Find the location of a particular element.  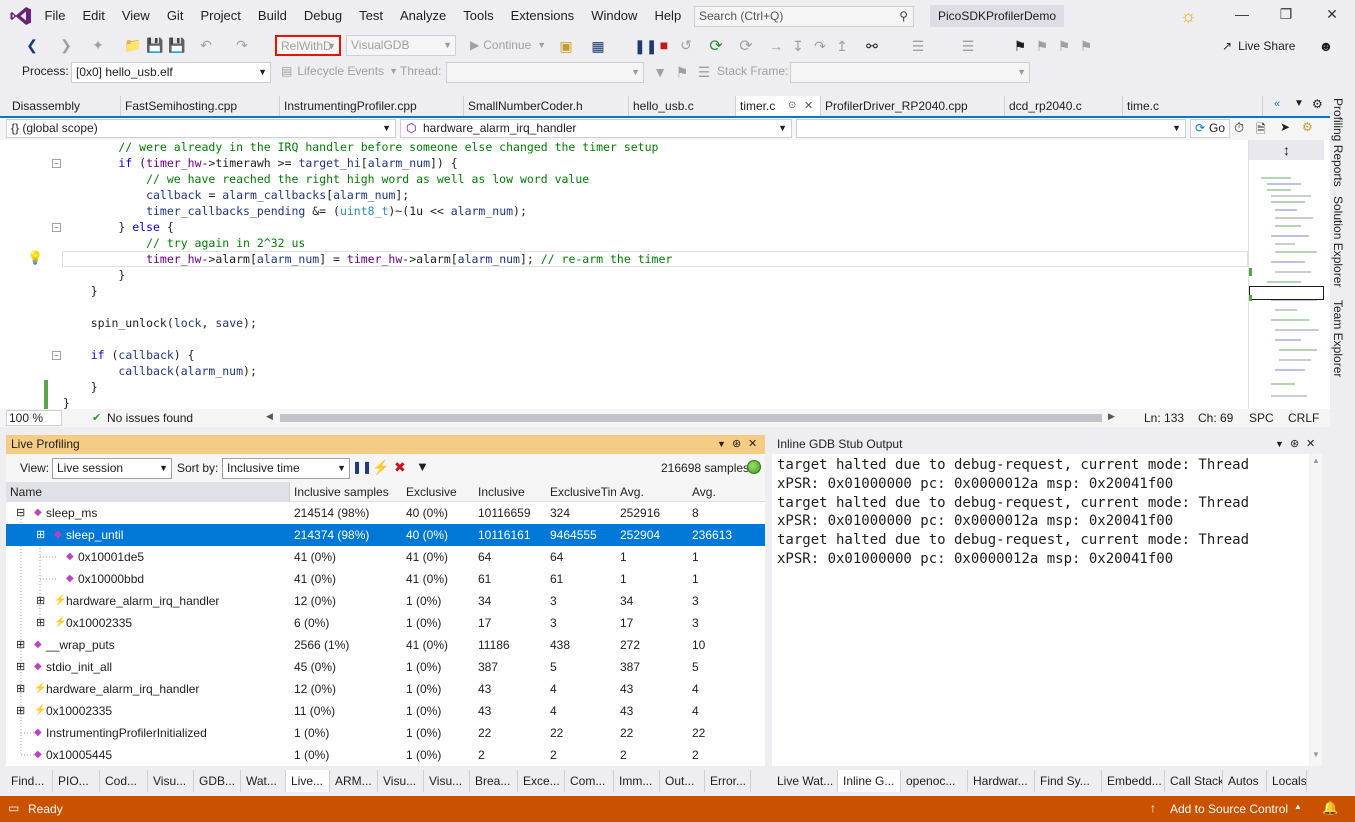

clear-bookmarks-icon: ⚑ is located at coordinates (1086, 46).